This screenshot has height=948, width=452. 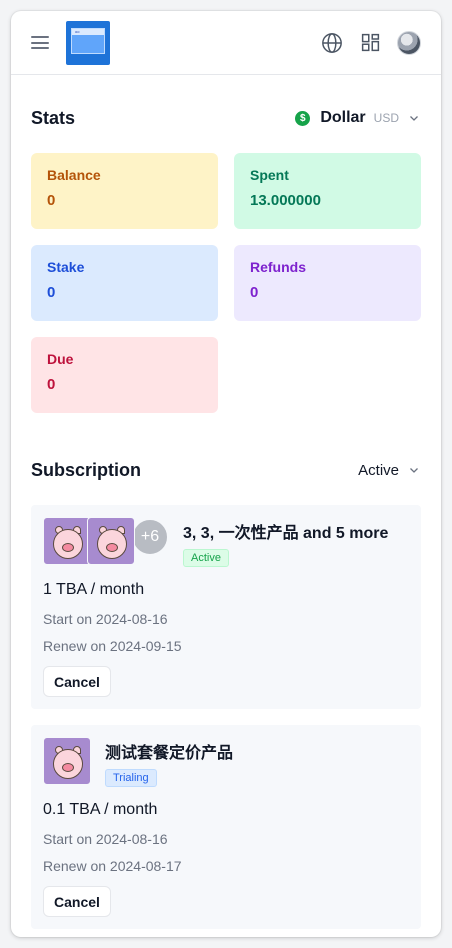 I want to click on subscription-name: 测试套餐定价产品, so click(x=169, y=753).